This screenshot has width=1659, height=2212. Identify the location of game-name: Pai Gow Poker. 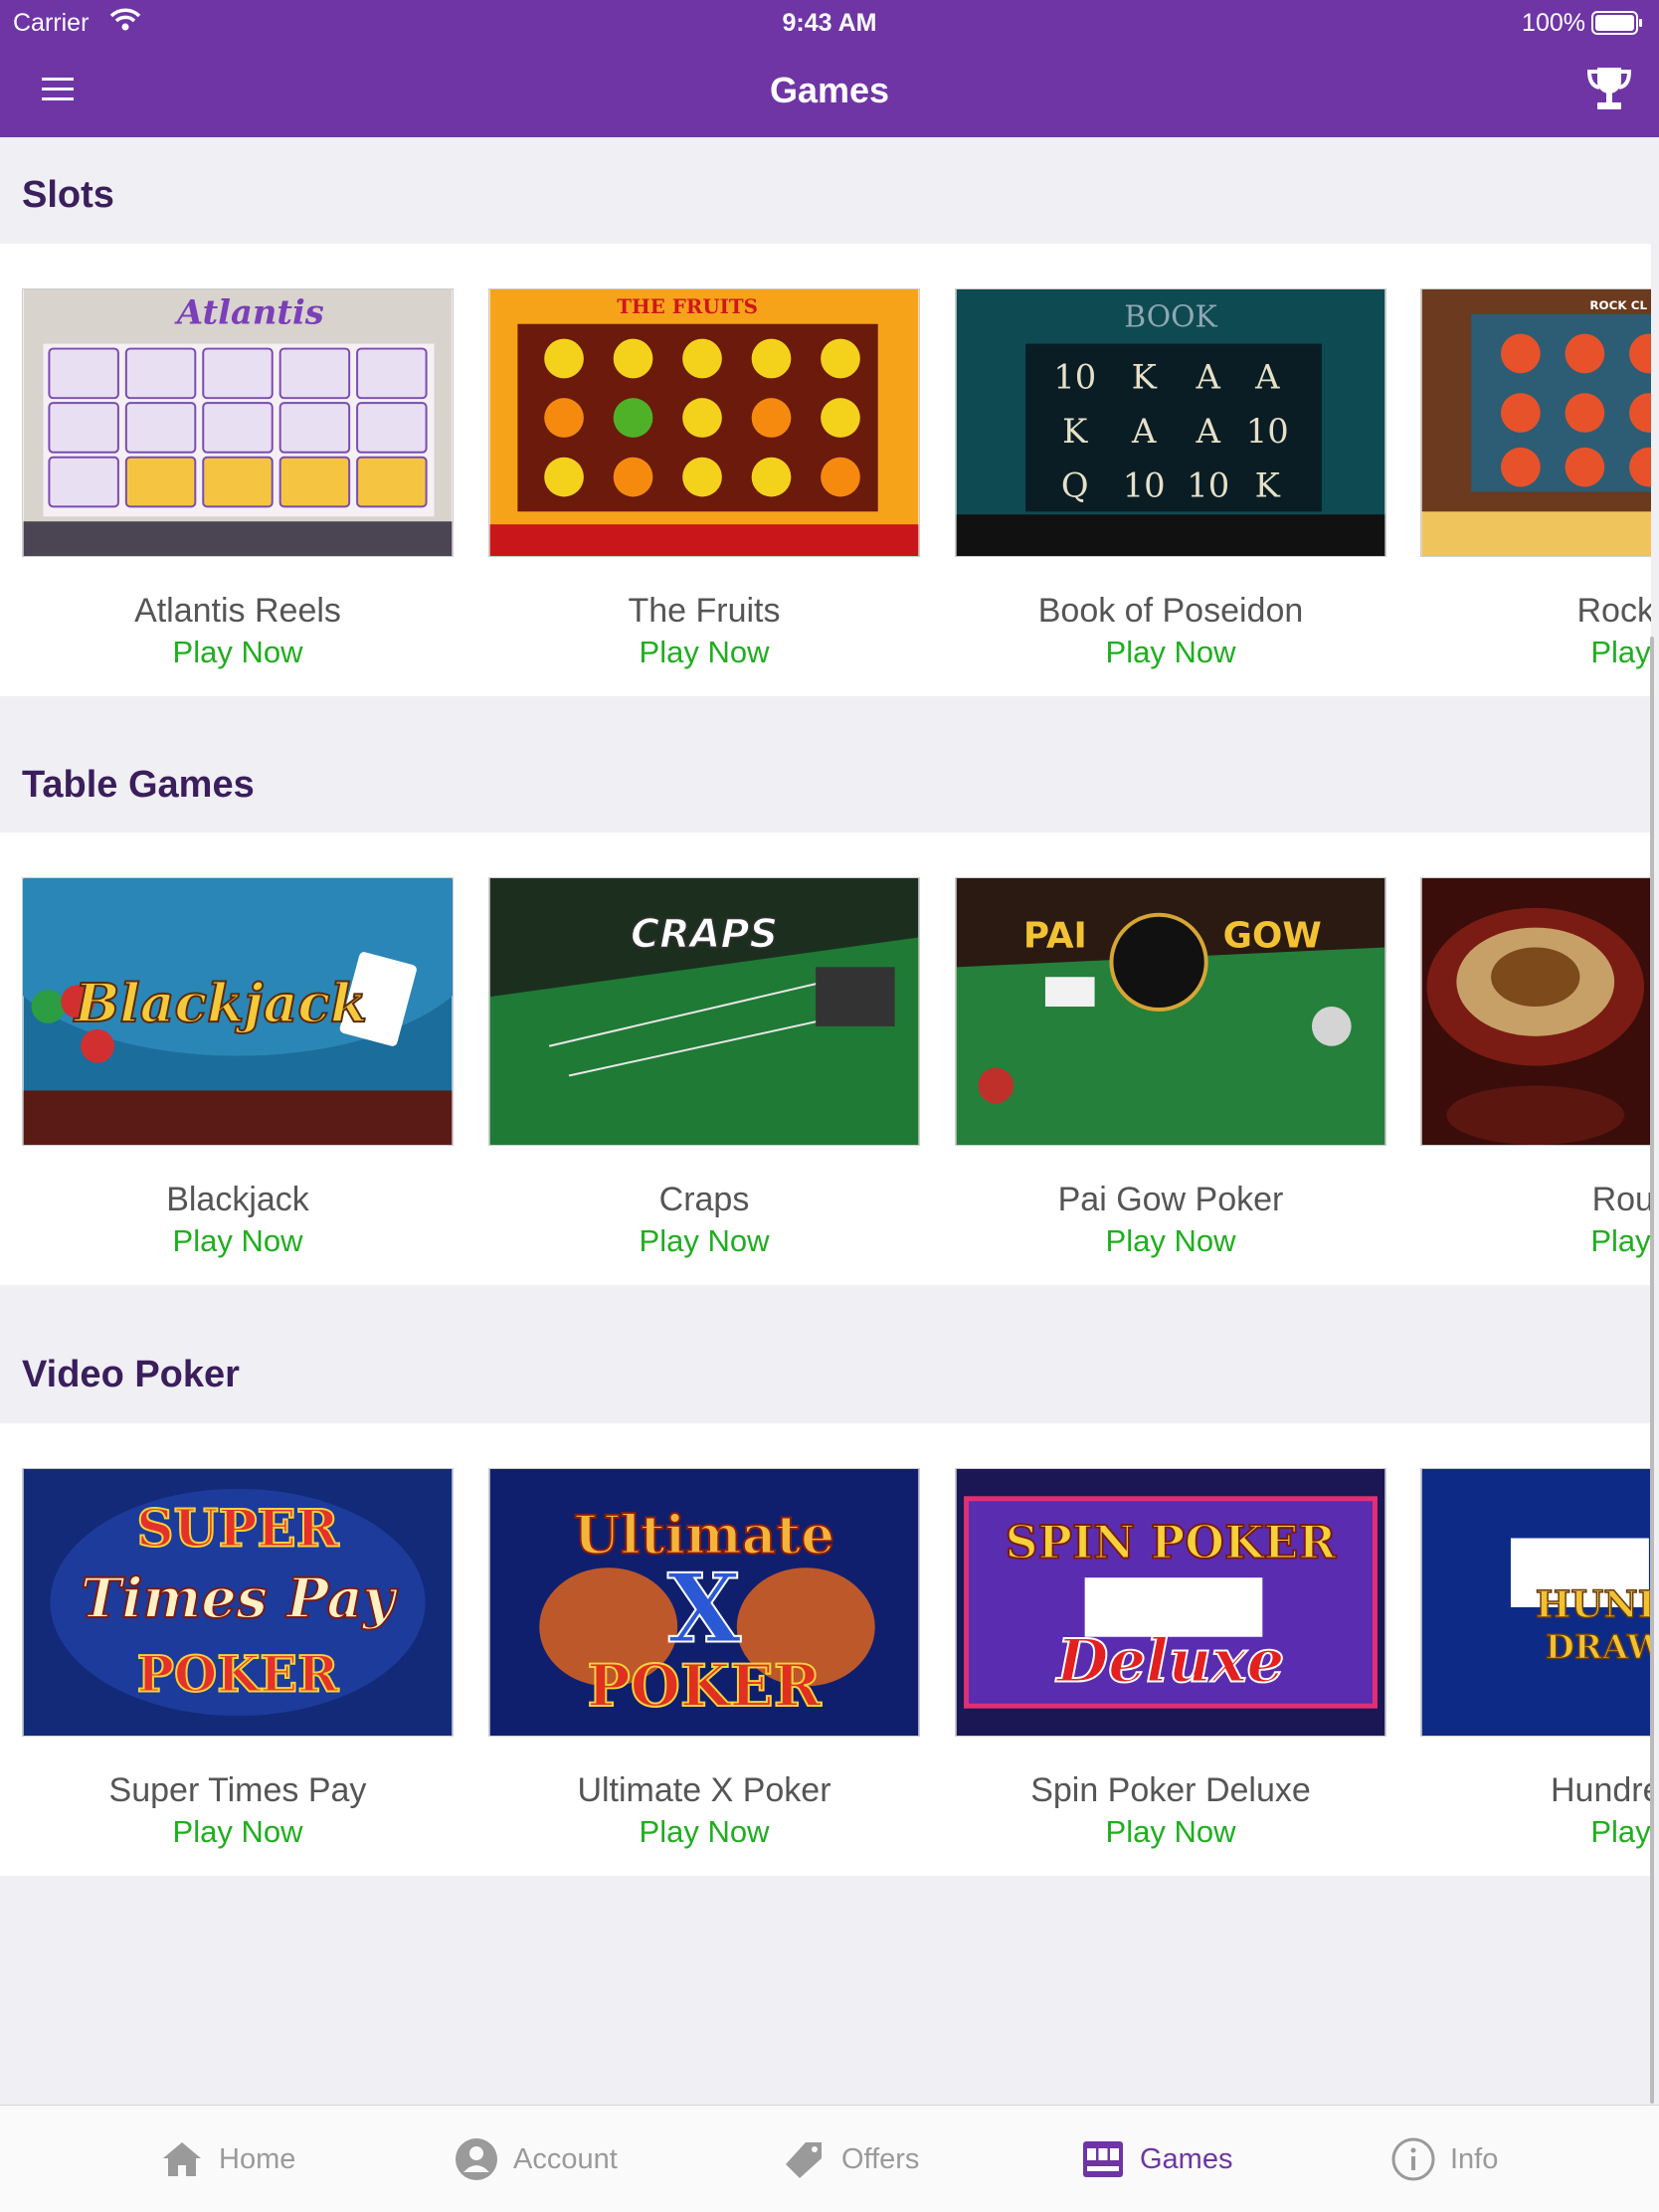
(1170, 1199).